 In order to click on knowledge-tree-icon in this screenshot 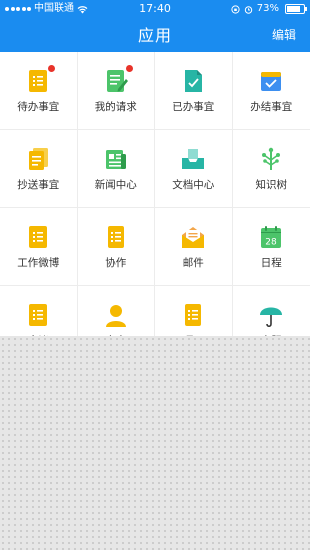, I will do `click(271, 158)`.